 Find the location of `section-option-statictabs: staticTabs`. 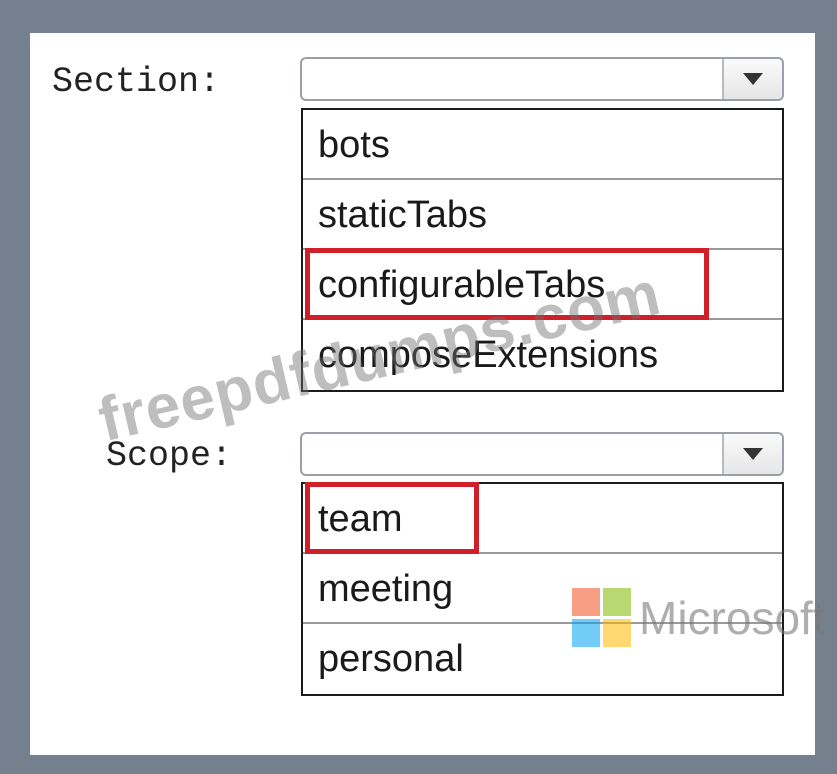

section-option-statictabs: staticTabs is located at coordinates (542, 215).